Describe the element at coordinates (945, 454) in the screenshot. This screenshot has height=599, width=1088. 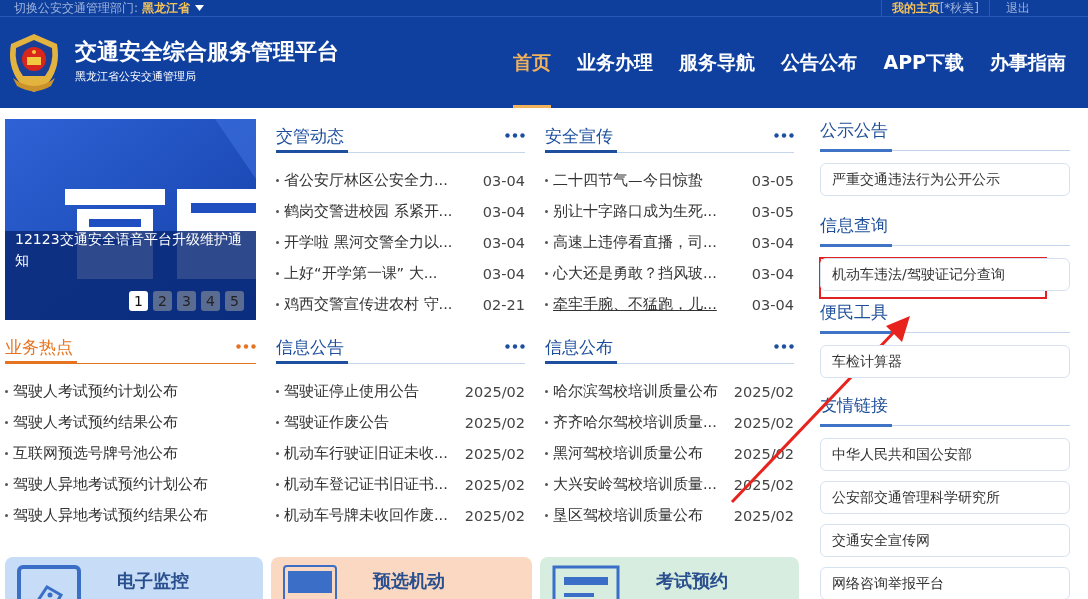
I see `quick-link: 中华人民共和国公安部` at that location.